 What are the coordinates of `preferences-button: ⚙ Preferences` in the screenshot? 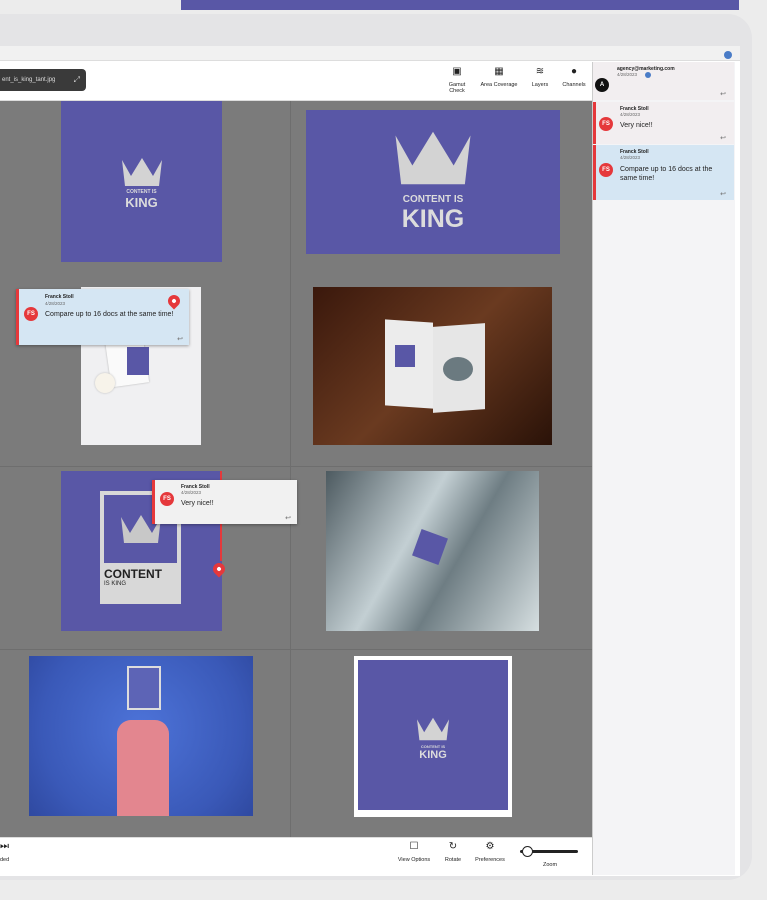 It's located at (490, 852).